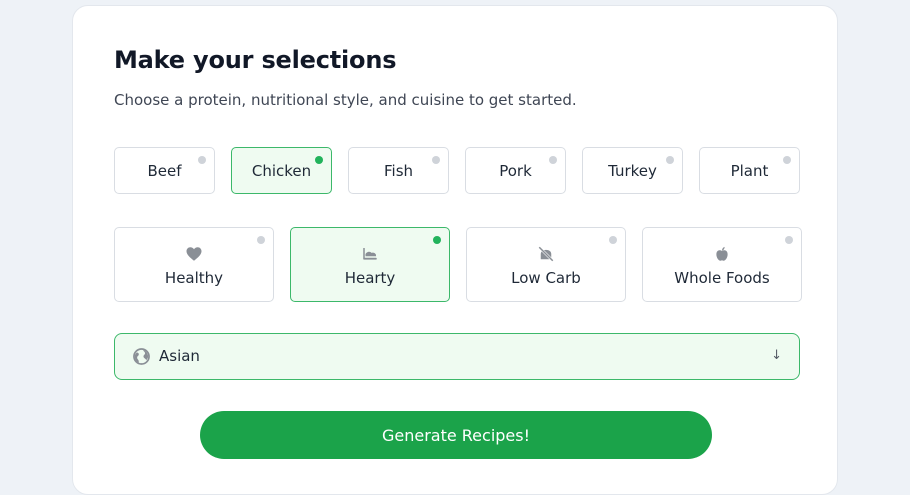 This screenshot has width=910, height=495. I want to click on globe-icon, so click(141, 356).